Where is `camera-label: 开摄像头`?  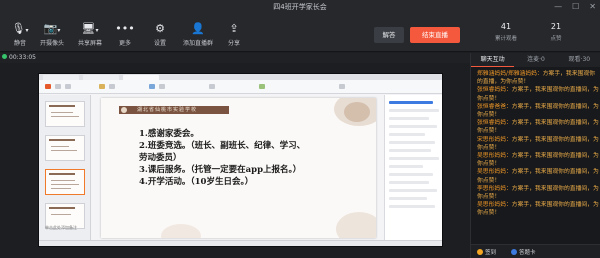 camera-label: 开摄像头 is located at coordinates (51, 43).